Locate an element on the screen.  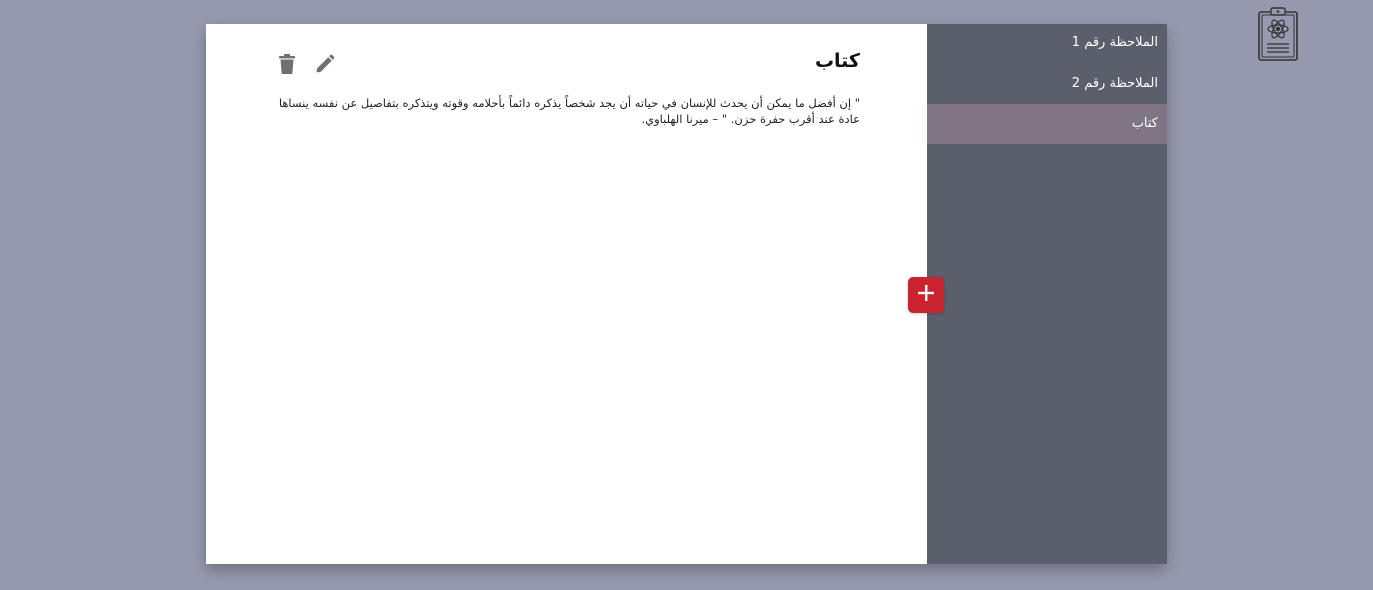
sidebar-item-book: كتاب is located at coordinates (1047, 124).